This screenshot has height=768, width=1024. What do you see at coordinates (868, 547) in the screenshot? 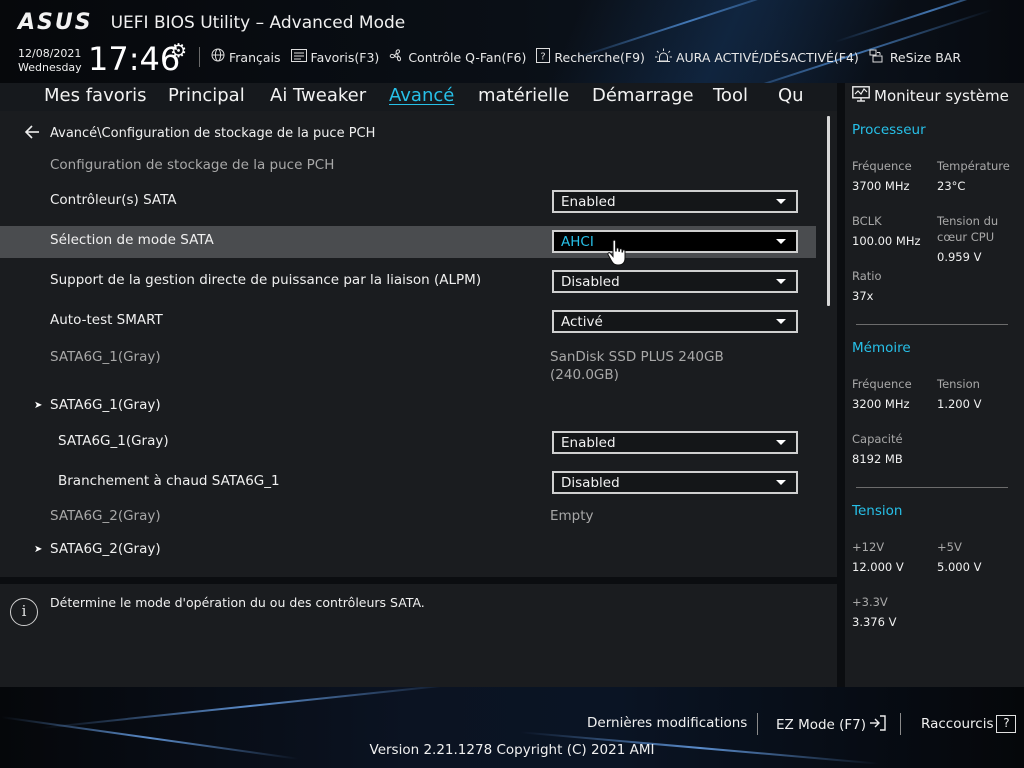
I see `v12-label: +12V` at bounding box center [868, 547].